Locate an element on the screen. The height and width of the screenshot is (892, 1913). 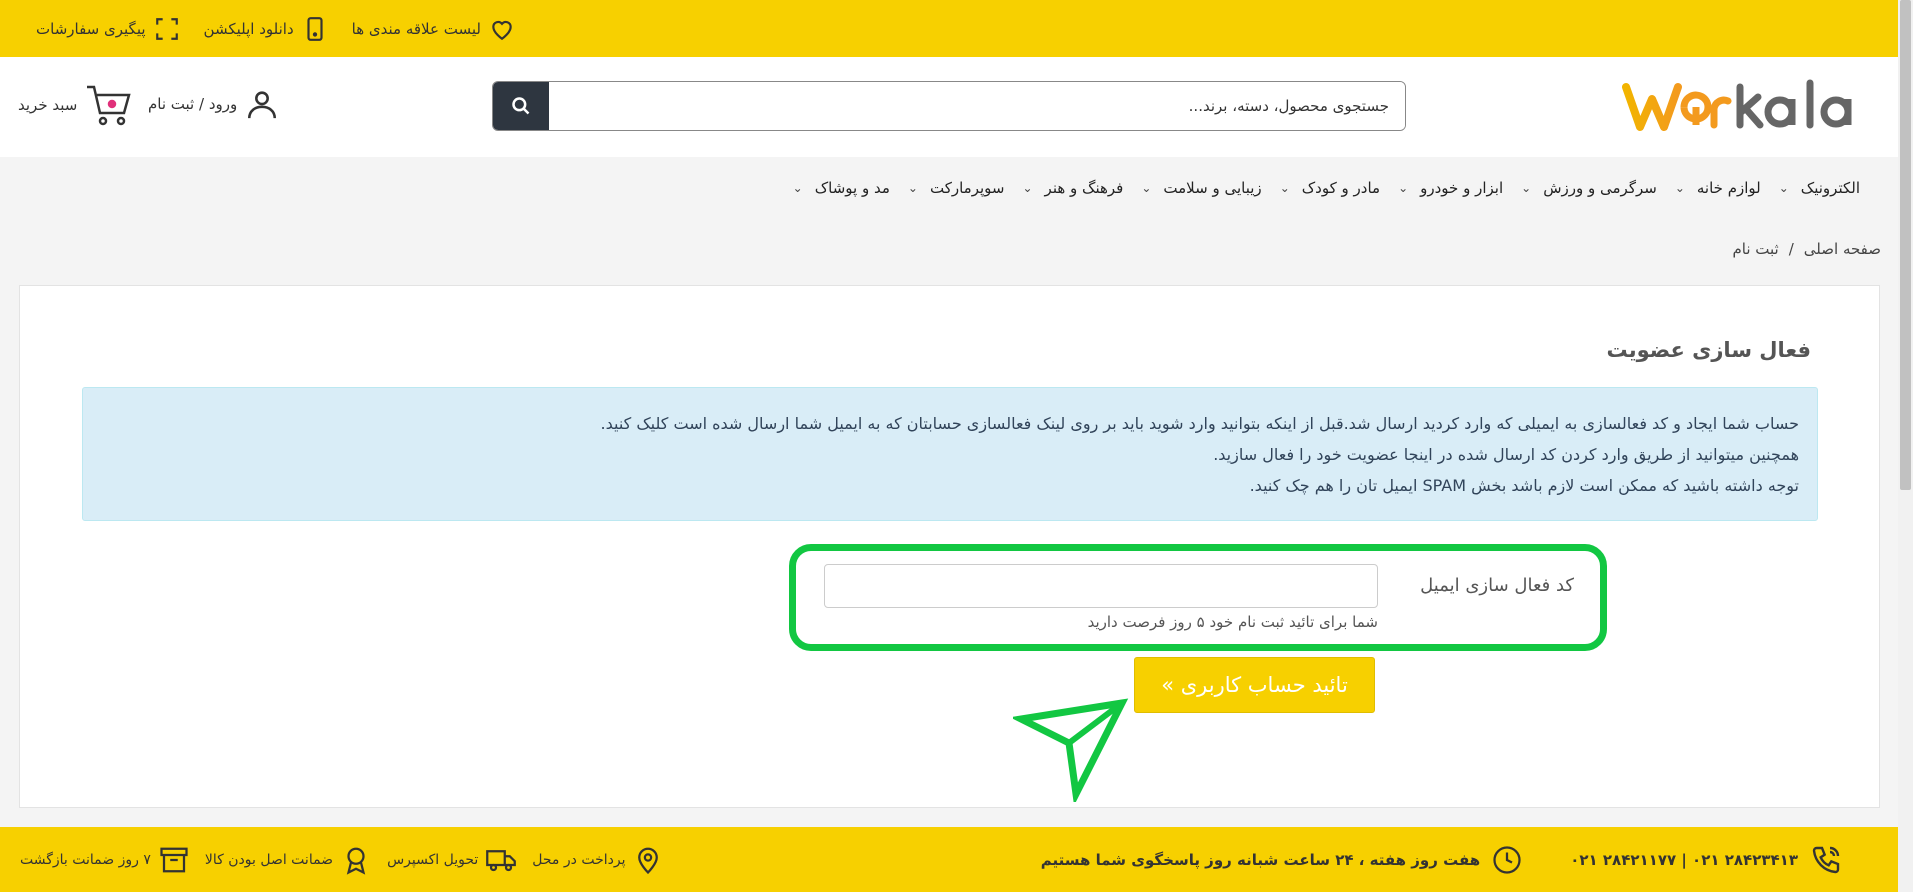
nav-item-tools-auto: ابزار و خودرو ⌄ is located at coordinates (1441, 188).